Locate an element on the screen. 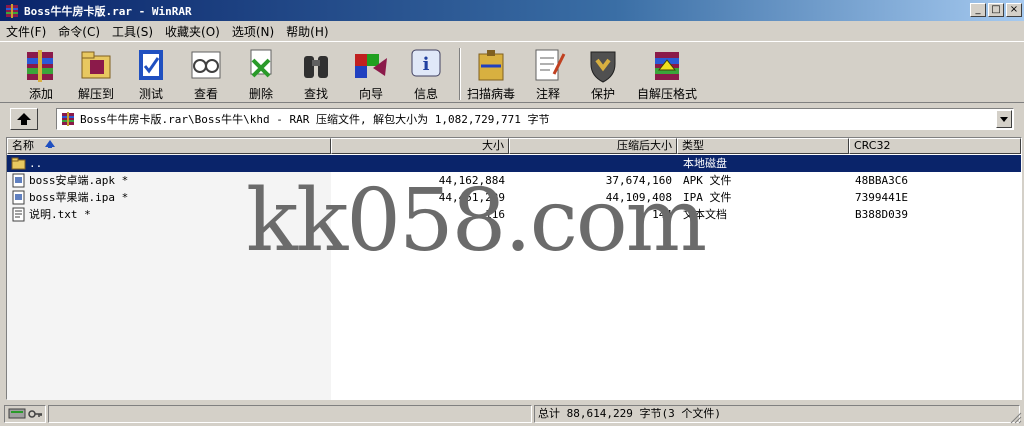 The image size is (1024, 426). find-button: 查找 is located at coordinates (316, 74).